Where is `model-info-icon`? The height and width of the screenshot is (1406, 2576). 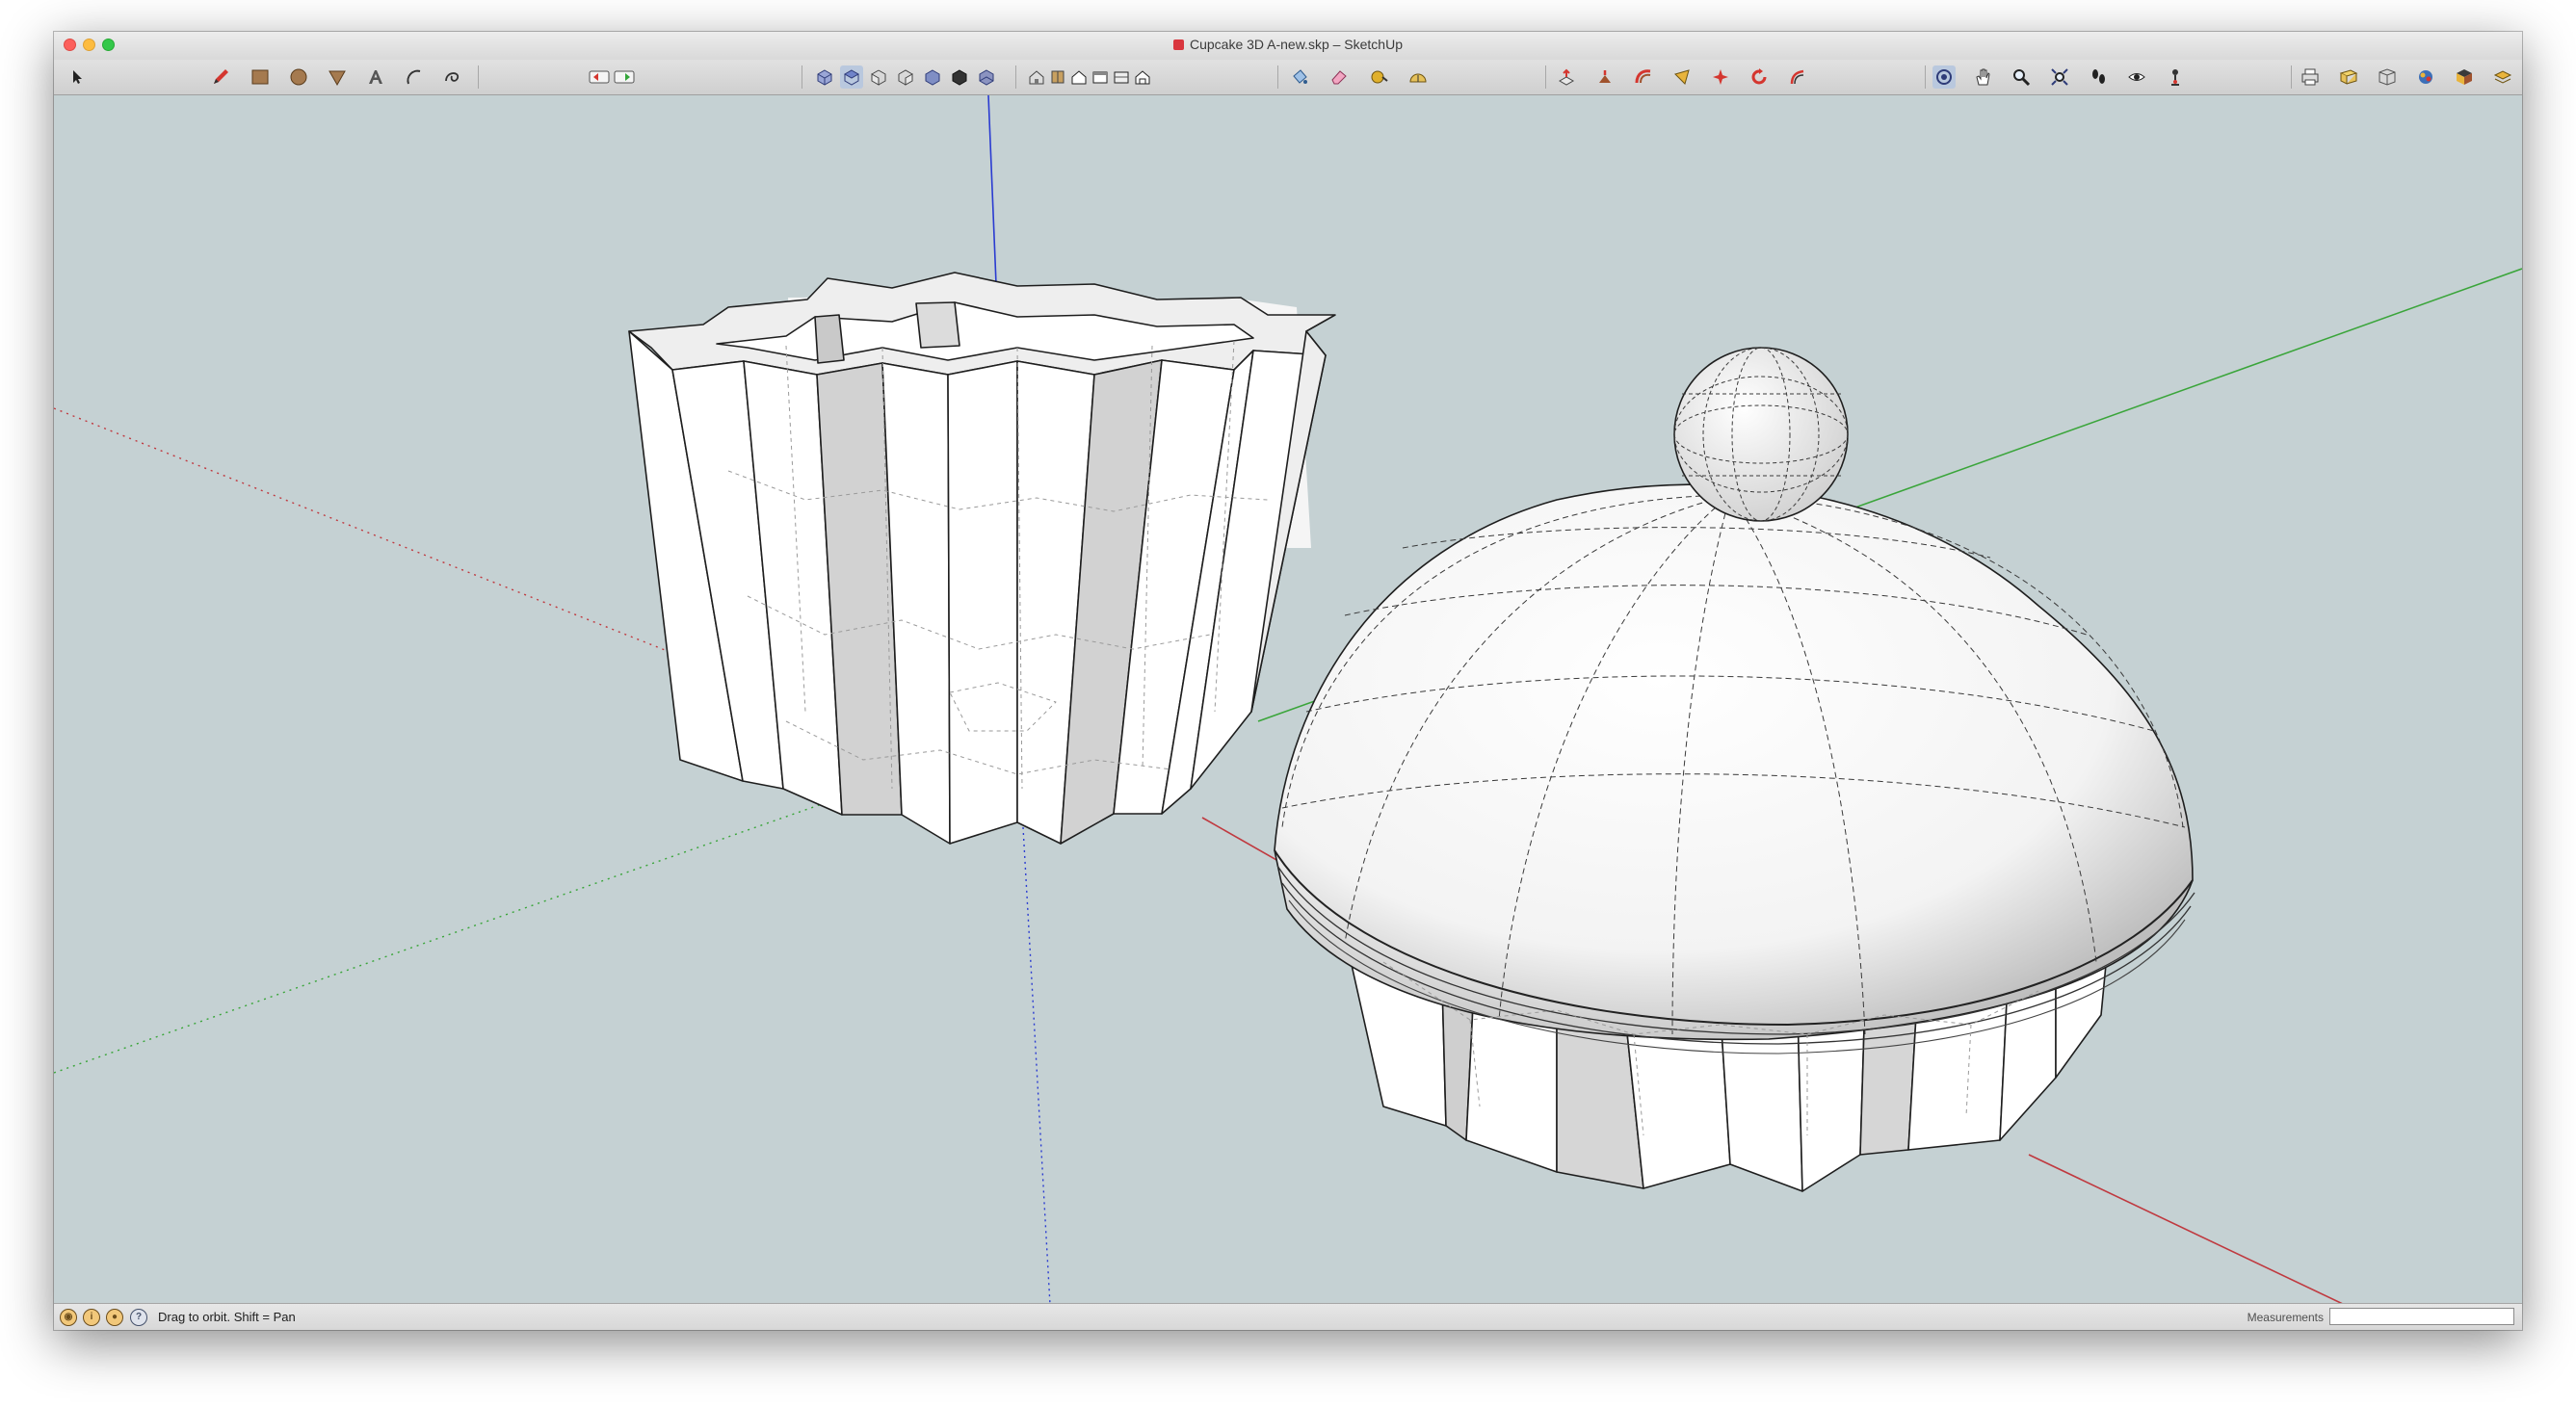 model-info-icon is located at coordinates (2349, 77).